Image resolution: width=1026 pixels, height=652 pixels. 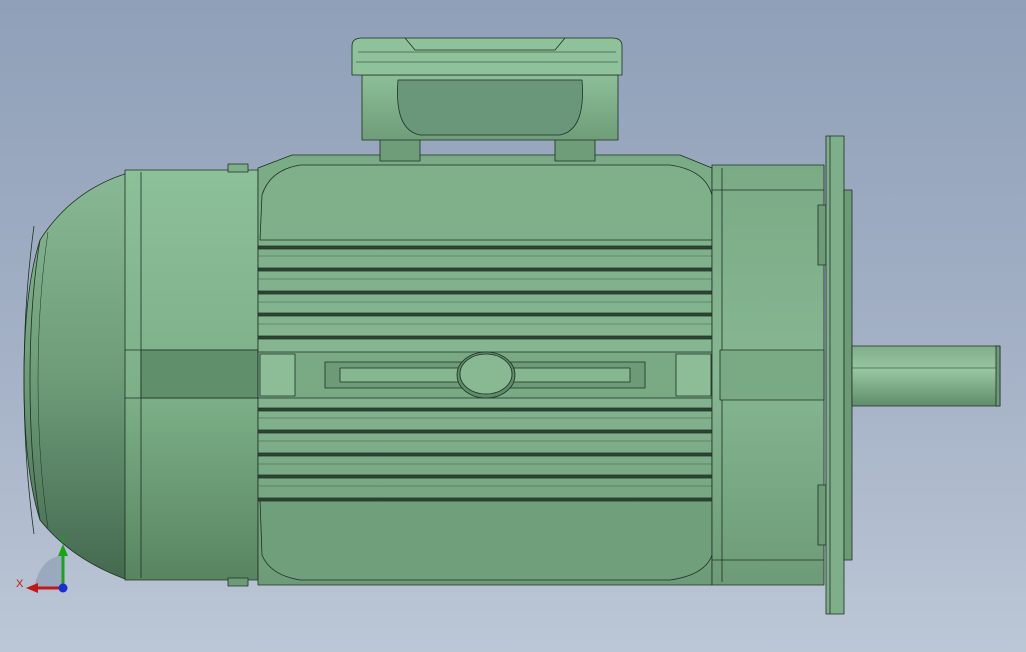 What do you see at coordinates (486, 375) in the screenshot?
I see `nameplate-boss` at bounding box center [486, 375].